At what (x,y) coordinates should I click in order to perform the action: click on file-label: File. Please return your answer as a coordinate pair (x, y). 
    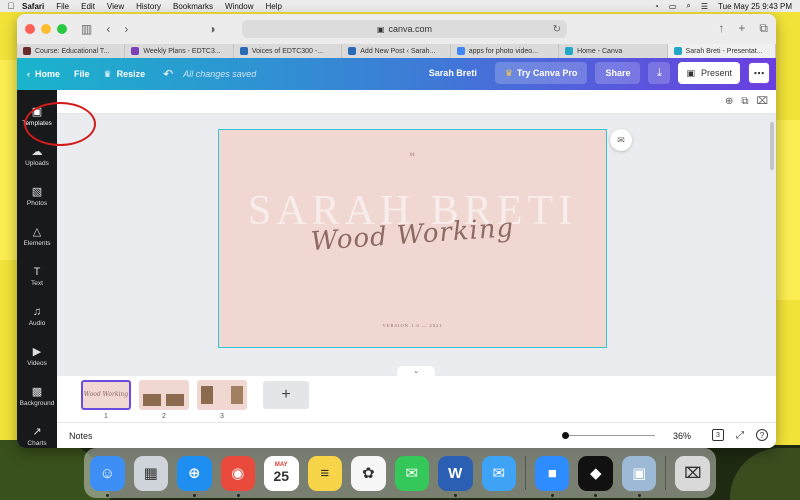
    Looking at the image, I should click on (82, 74).